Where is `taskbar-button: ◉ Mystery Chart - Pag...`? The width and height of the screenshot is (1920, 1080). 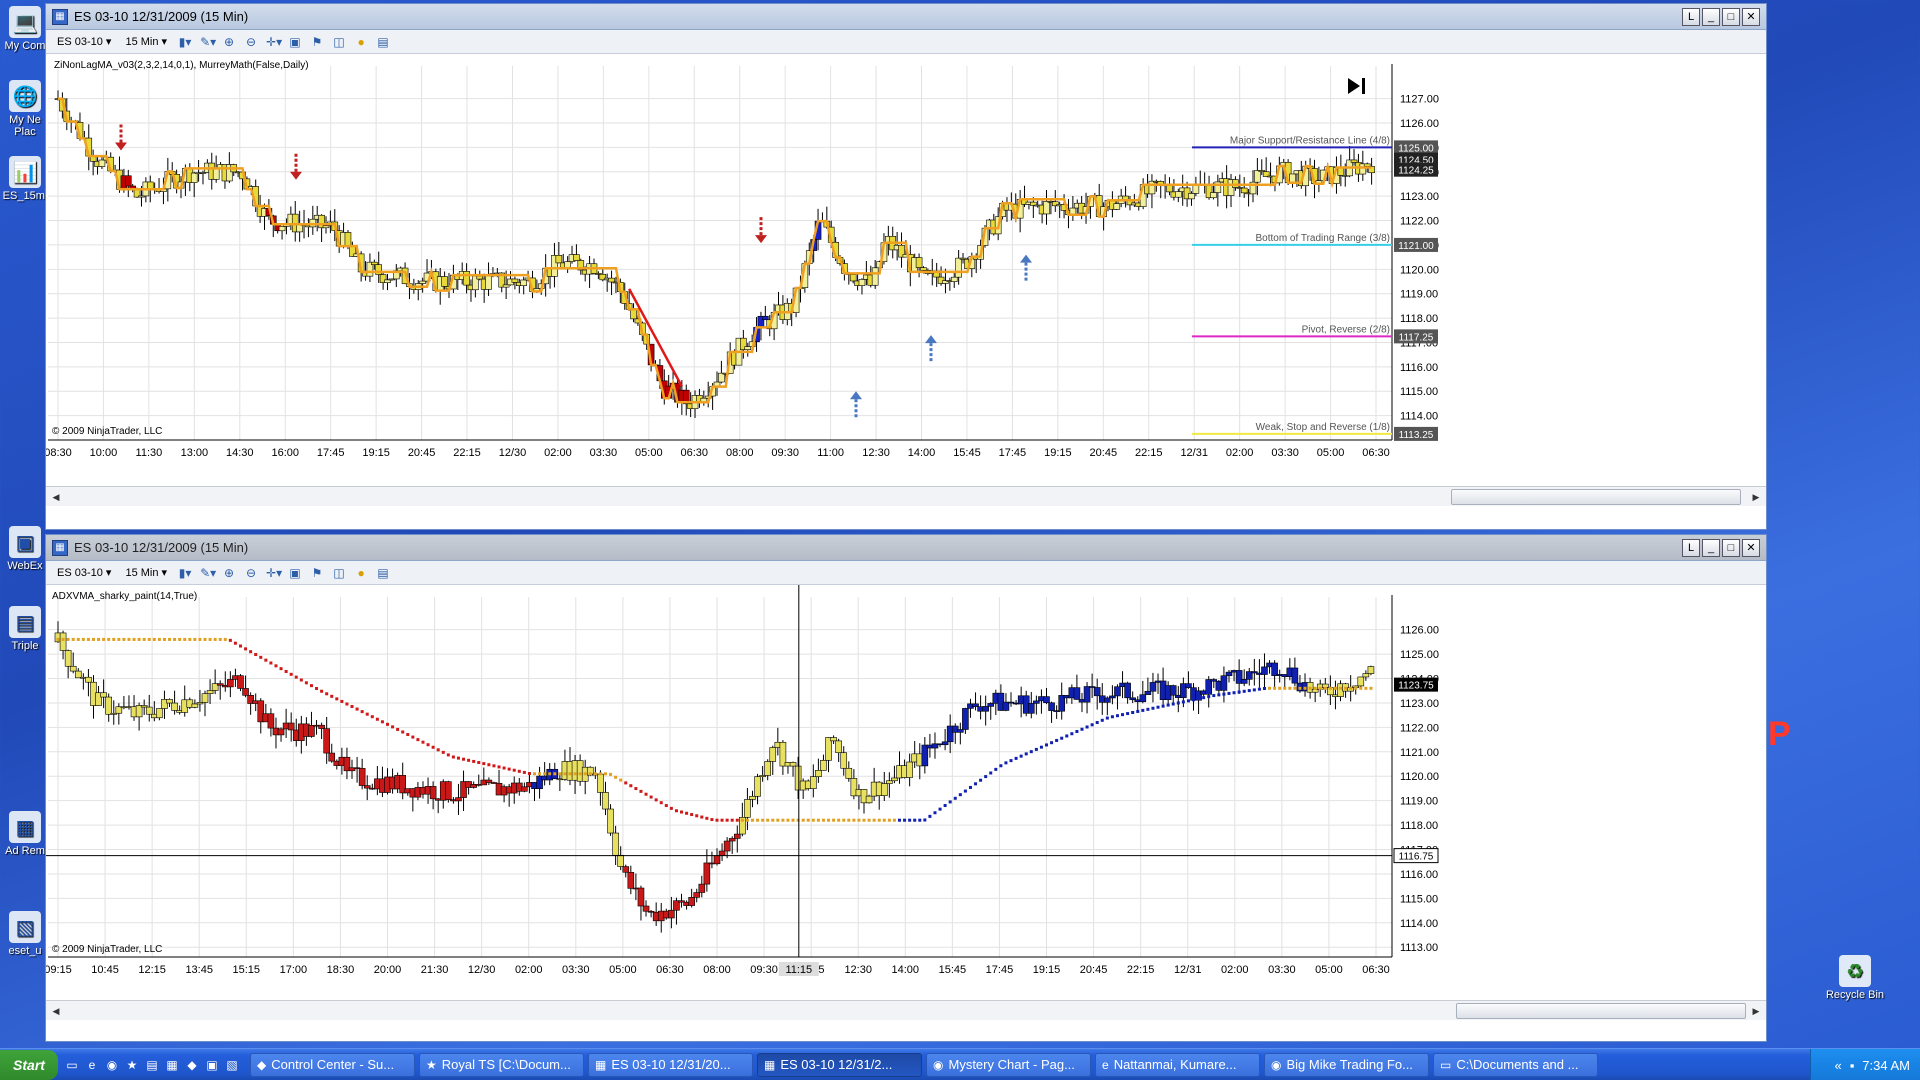
taskbar-button: ◉ Mystery Chart - Pag... is located at coordinates (1008, 1064).